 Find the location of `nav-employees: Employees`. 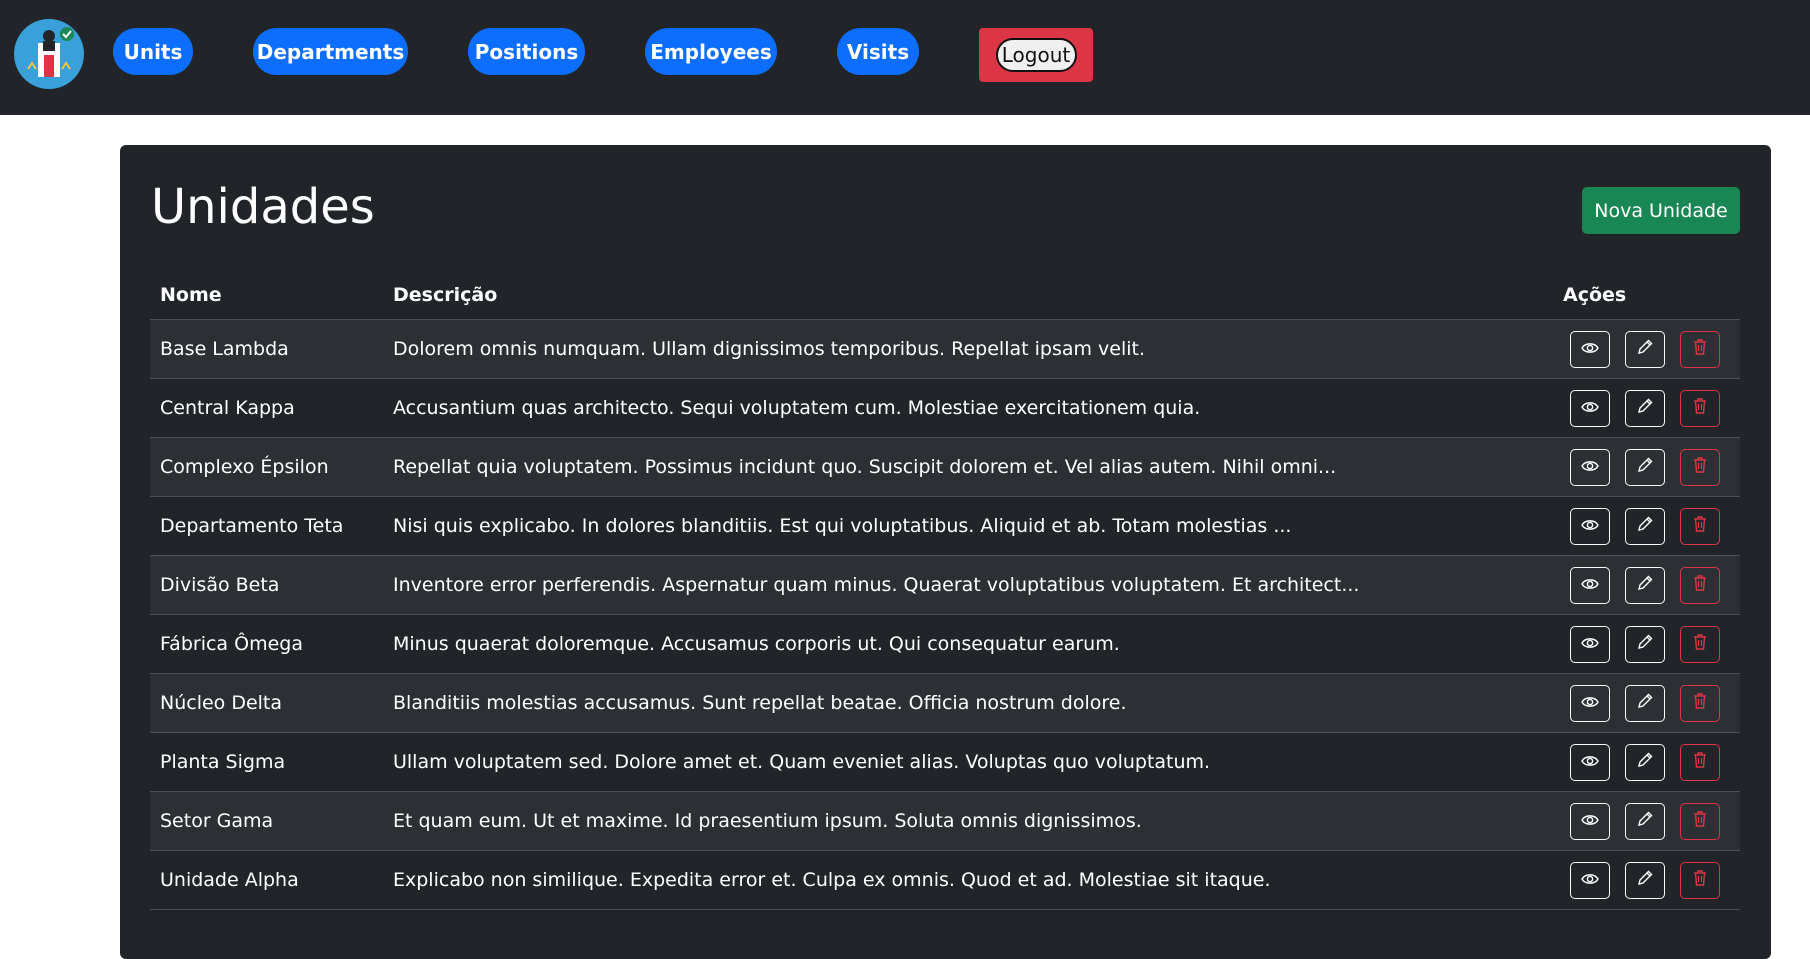

nav-employees: Employees is located at coordinates (711, 51).